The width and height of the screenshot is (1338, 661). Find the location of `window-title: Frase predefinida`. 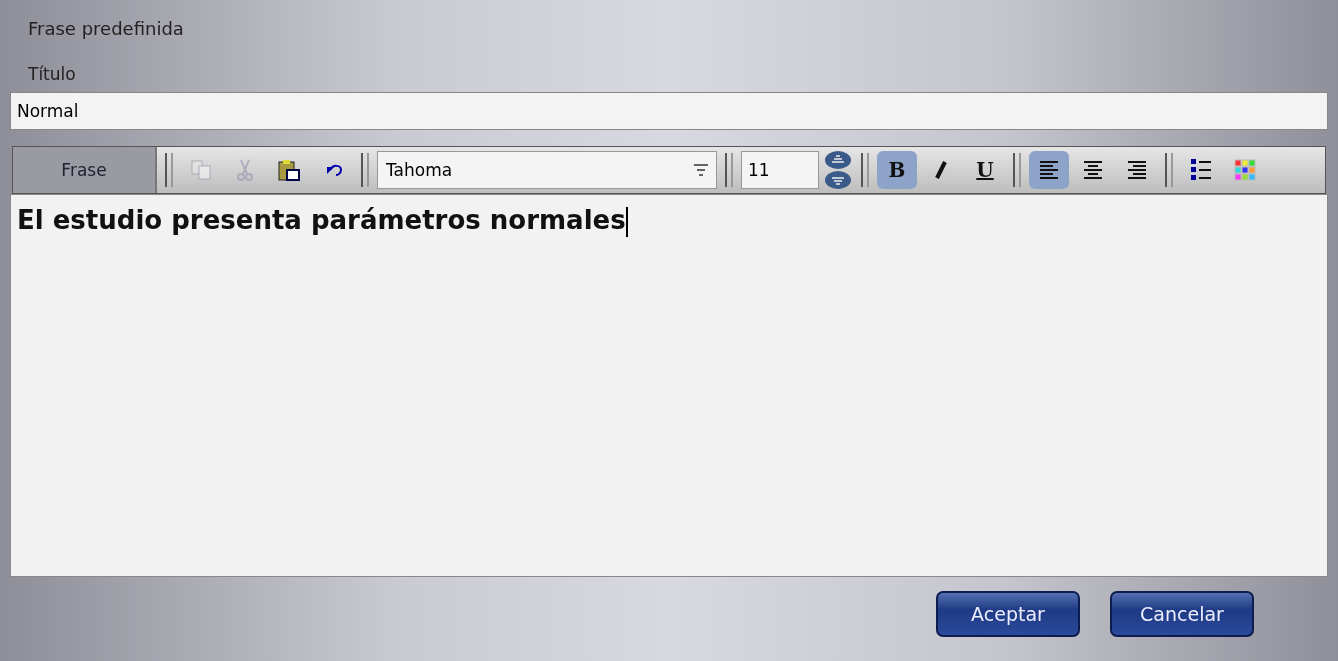

window-title: Frase predefinida is located at coordinates (106, 29).